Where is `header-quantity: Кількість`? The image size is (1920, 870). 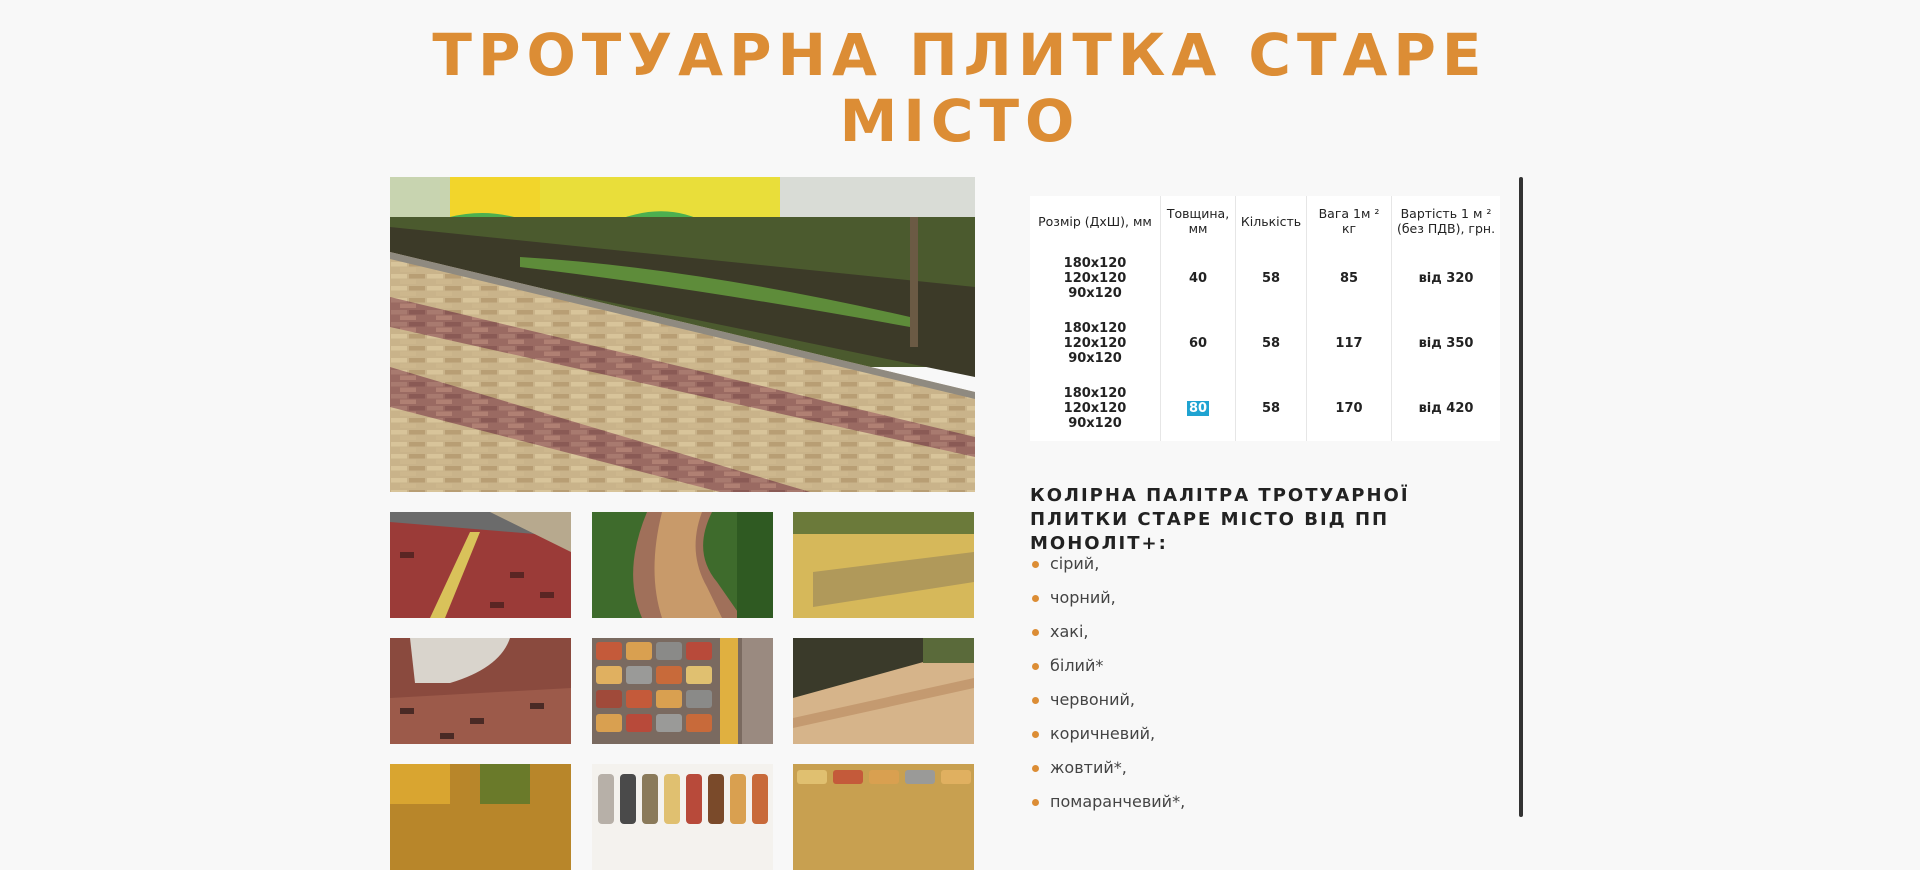 header-quantity: Кількість is located at coordinates (1271, 221).